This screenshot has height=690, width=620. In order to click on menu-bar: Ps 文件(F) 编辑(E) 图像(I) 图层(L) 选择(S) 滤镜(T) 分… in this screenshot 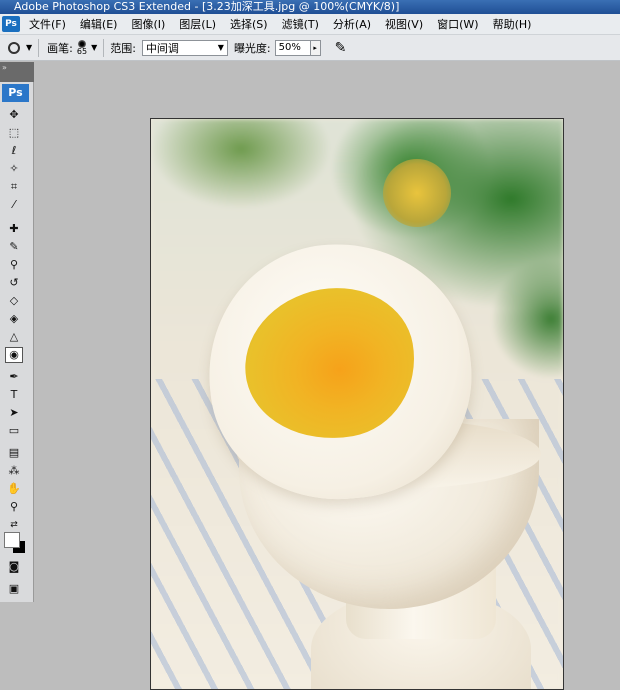, I will do `click(310, 24)`.